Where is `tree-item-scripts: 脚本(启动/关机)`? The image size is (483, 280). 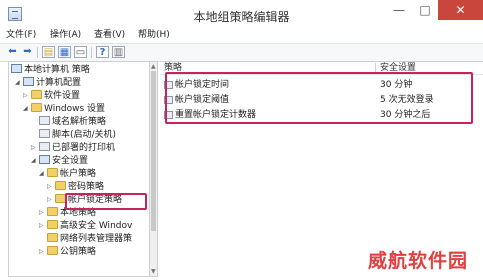
tree-item-scripts: 脚本(启动/关机) is located at coordinates (73, 135).